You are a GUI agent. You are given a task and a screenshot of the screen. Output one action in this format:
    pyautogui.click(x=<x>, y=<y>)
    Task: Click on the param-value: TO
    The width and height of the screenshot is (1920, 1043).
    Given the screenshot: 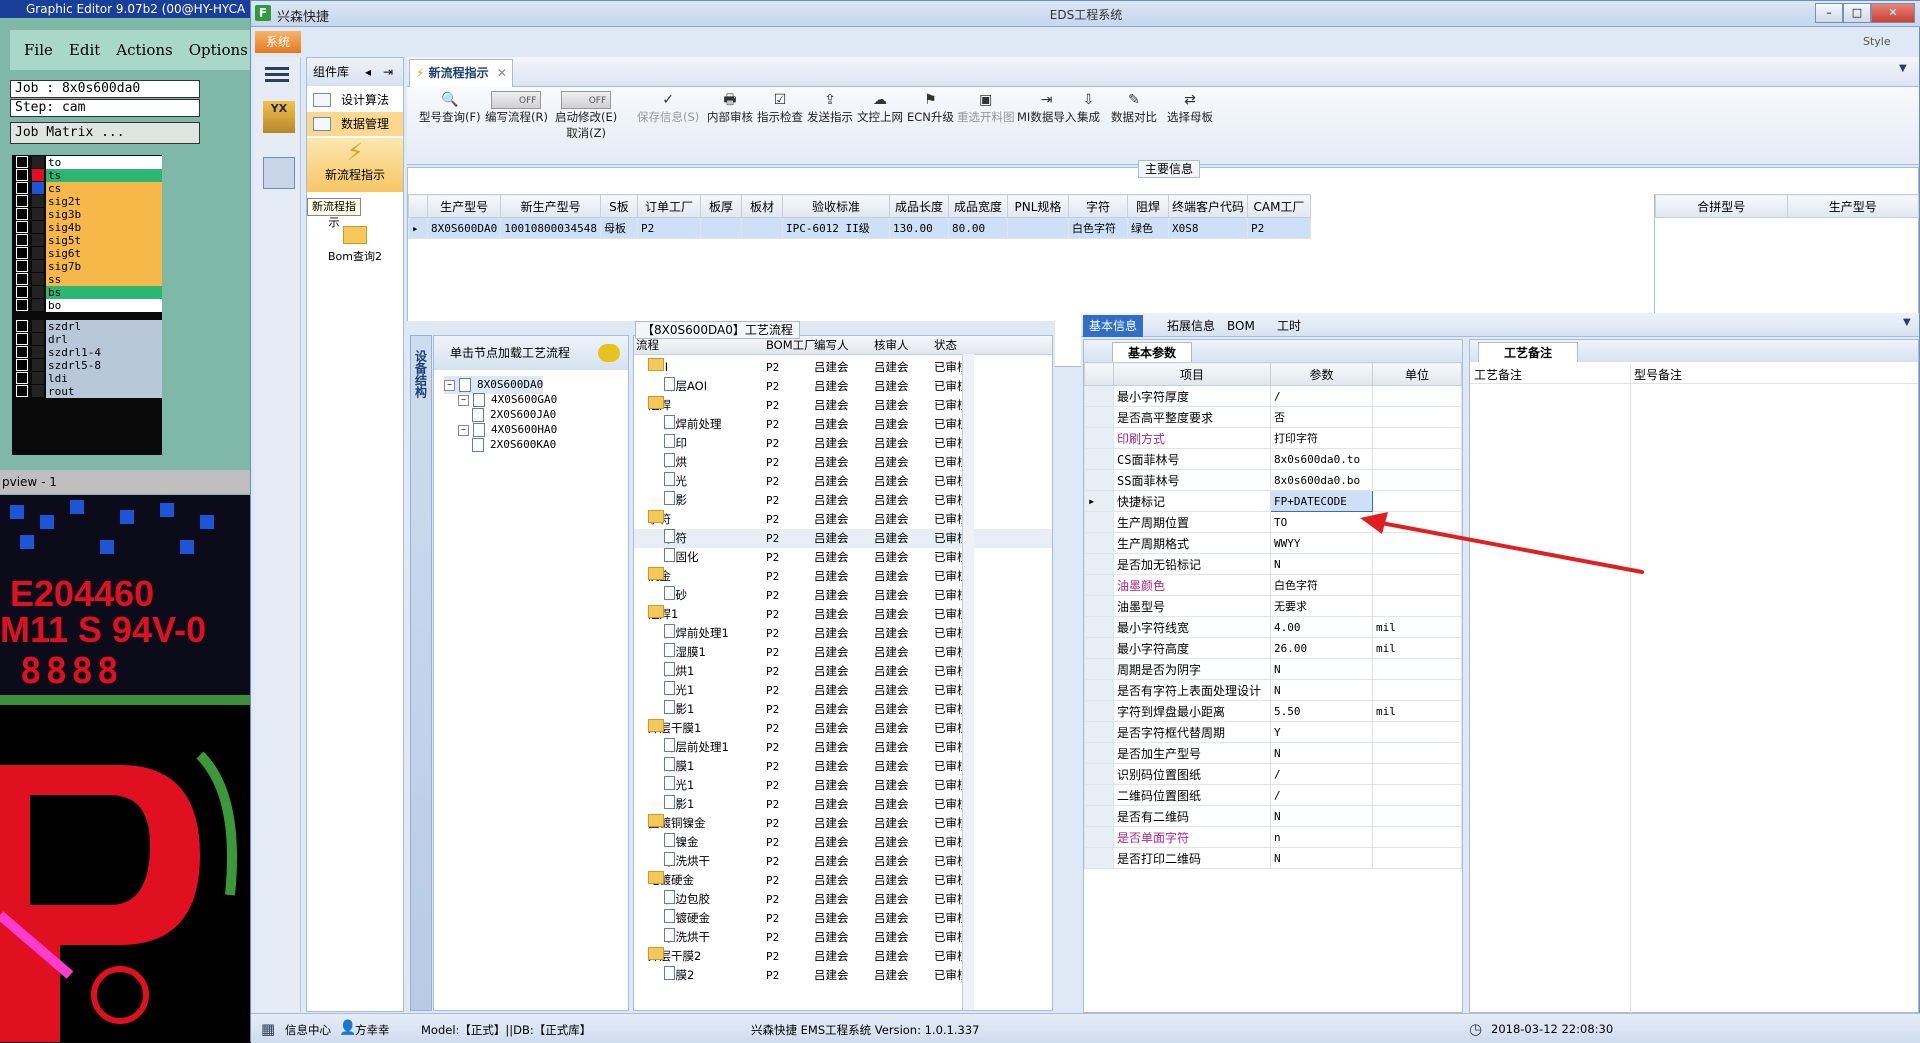 What is the action you would take?
    pyautogui.click(x=1321, y=522)
    